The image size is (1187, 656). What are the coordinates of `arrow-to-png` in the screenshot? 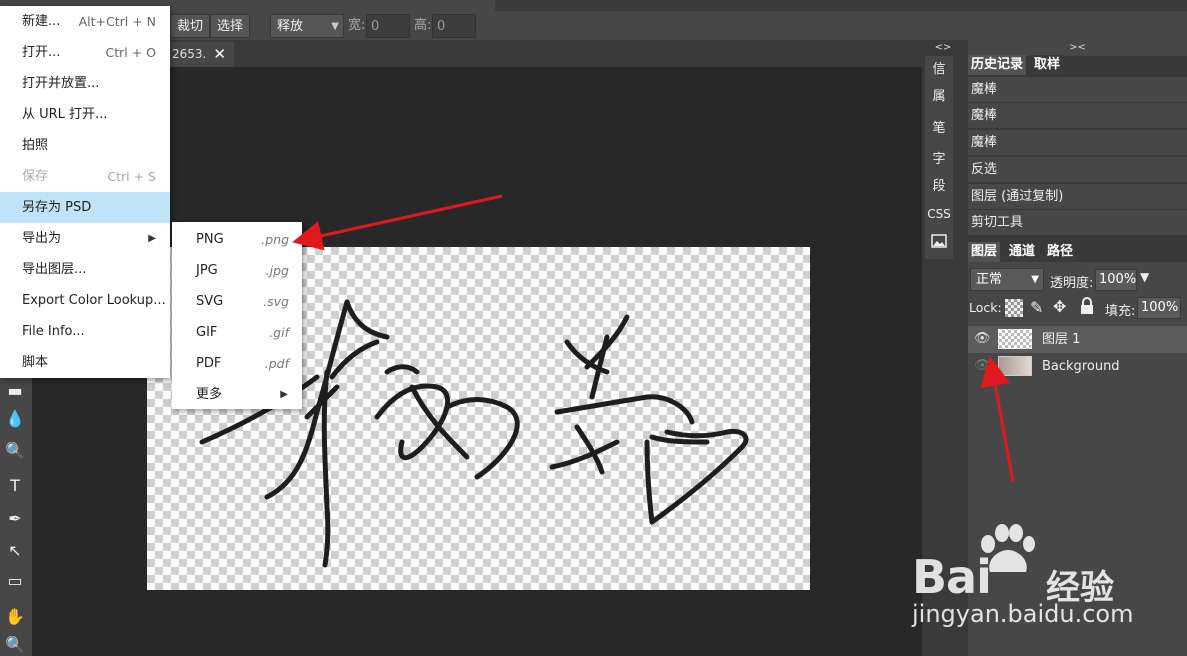 It's located at (397, 222).